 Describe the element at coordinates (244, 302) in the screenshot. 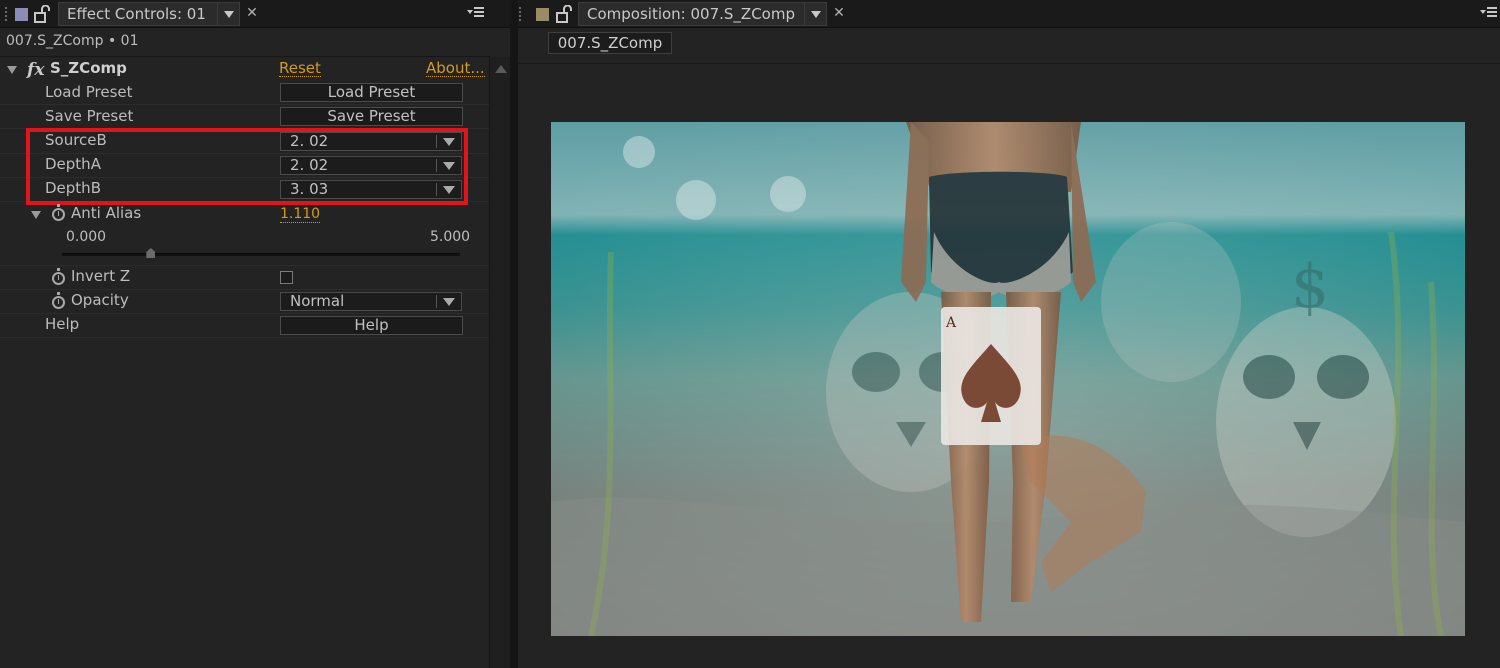

I see `property-row-opacity: Opacity Normal` at that location.